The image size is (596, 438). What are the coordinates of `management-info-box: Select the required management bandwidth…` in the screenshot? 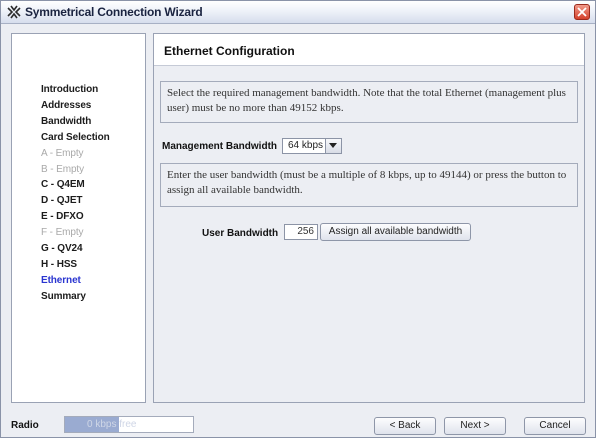 It's located at (369, 102).